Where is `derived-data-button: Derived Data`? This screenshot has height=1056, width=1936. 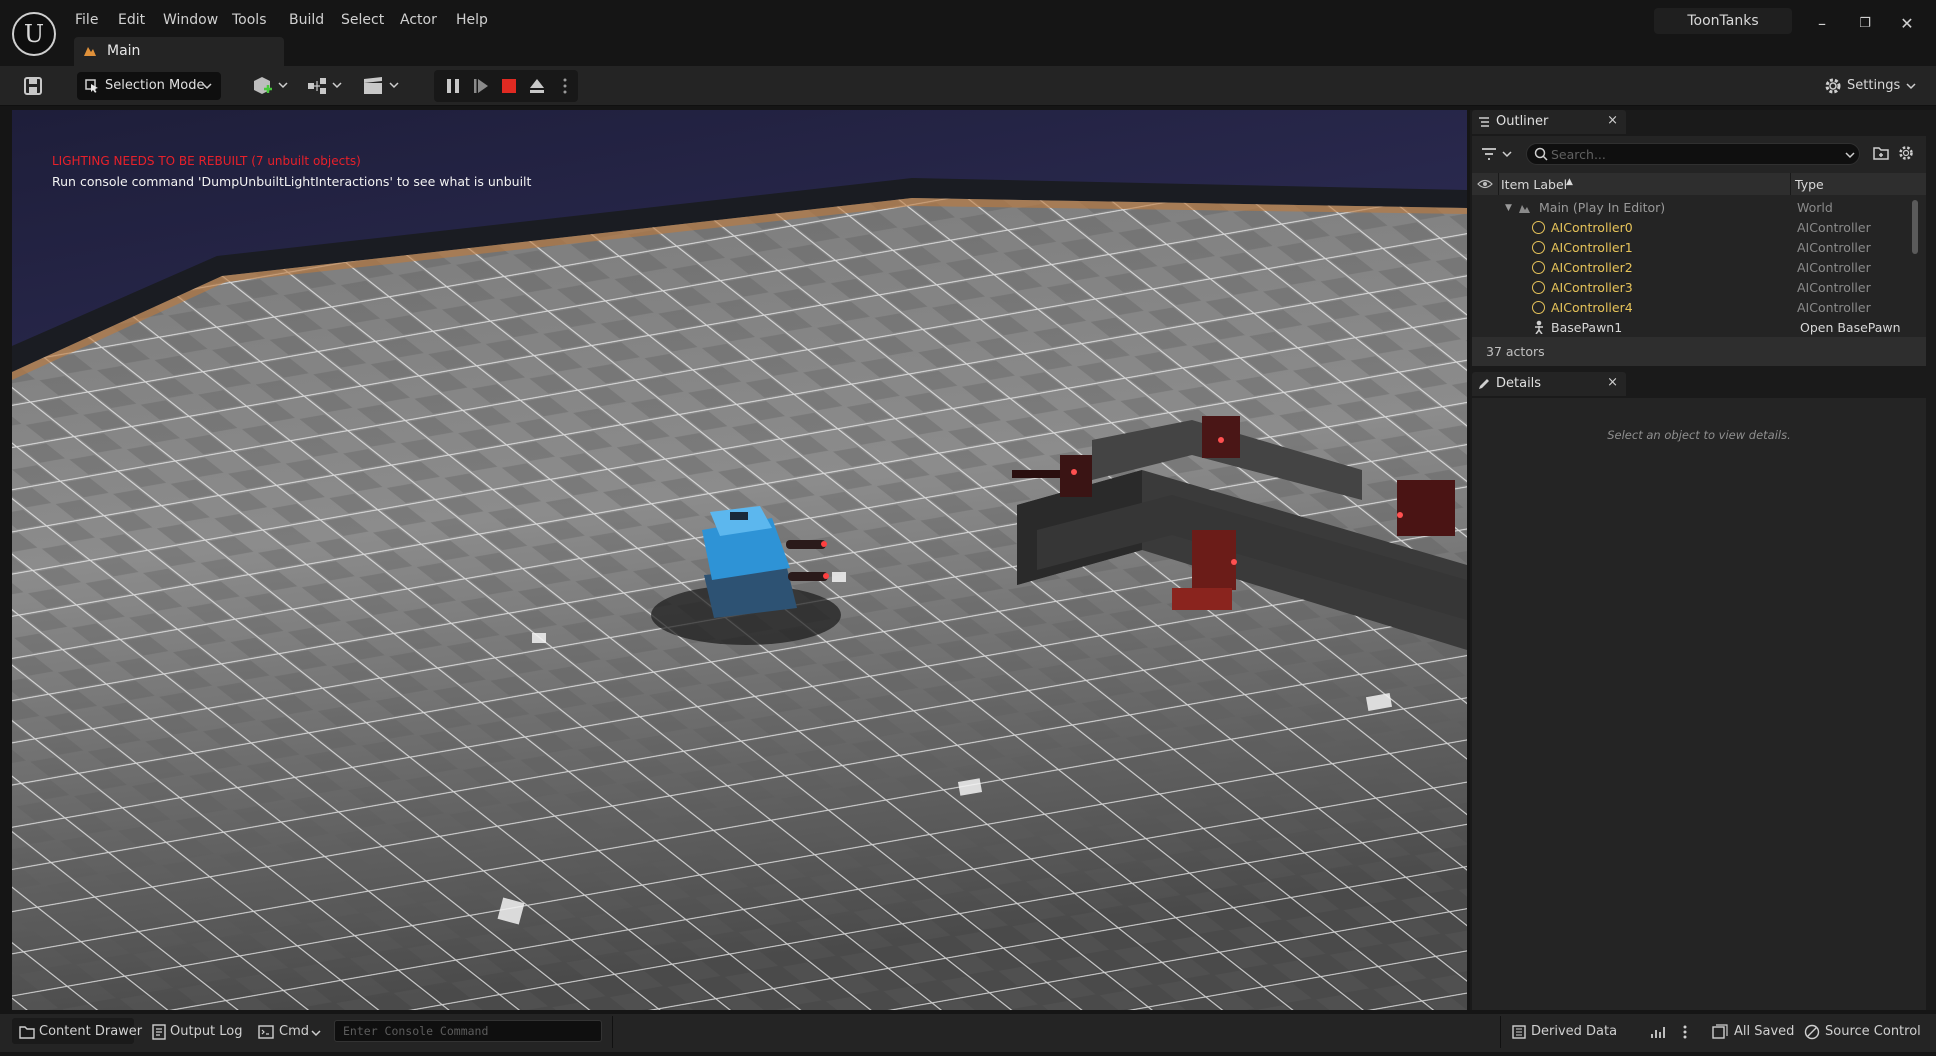
derived-data-button: Derived Data is located at coordinates (1574, 1031).